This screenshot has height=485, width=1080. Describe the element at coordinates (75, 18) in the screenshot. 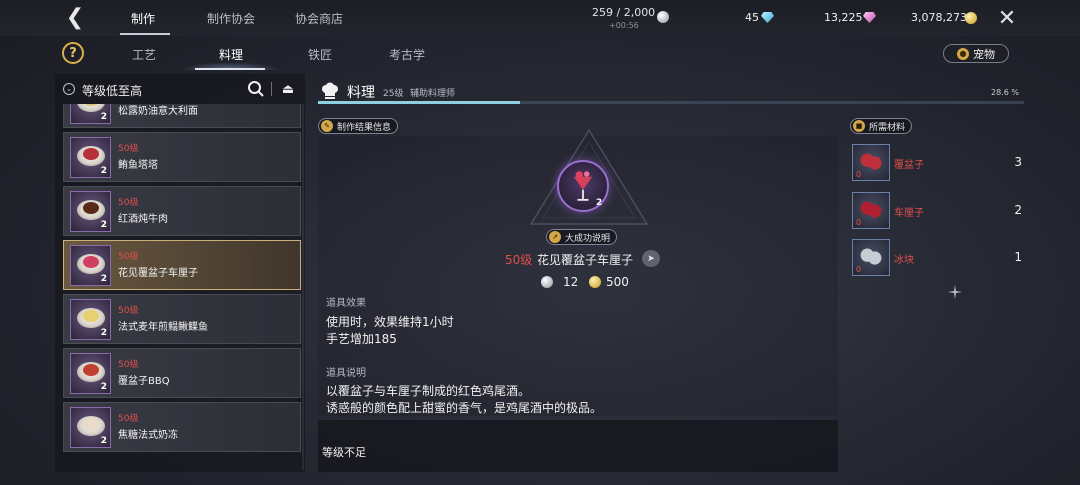

I see `back-arrow-icon: ❮` at that location.